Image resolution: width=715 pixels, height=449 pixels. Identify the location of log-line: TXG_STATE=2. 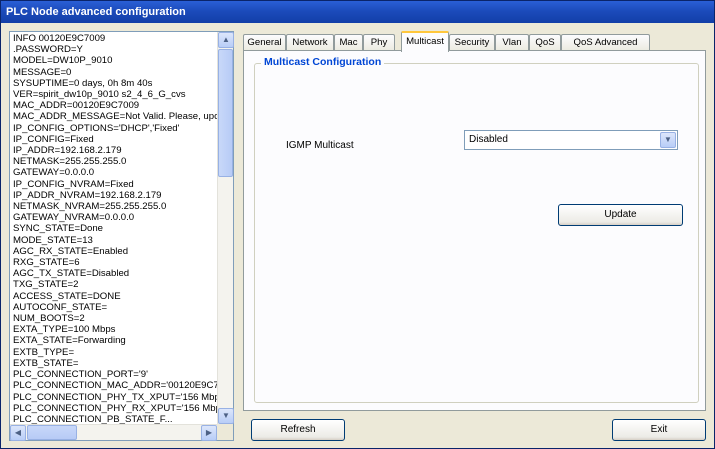
(46, 285).